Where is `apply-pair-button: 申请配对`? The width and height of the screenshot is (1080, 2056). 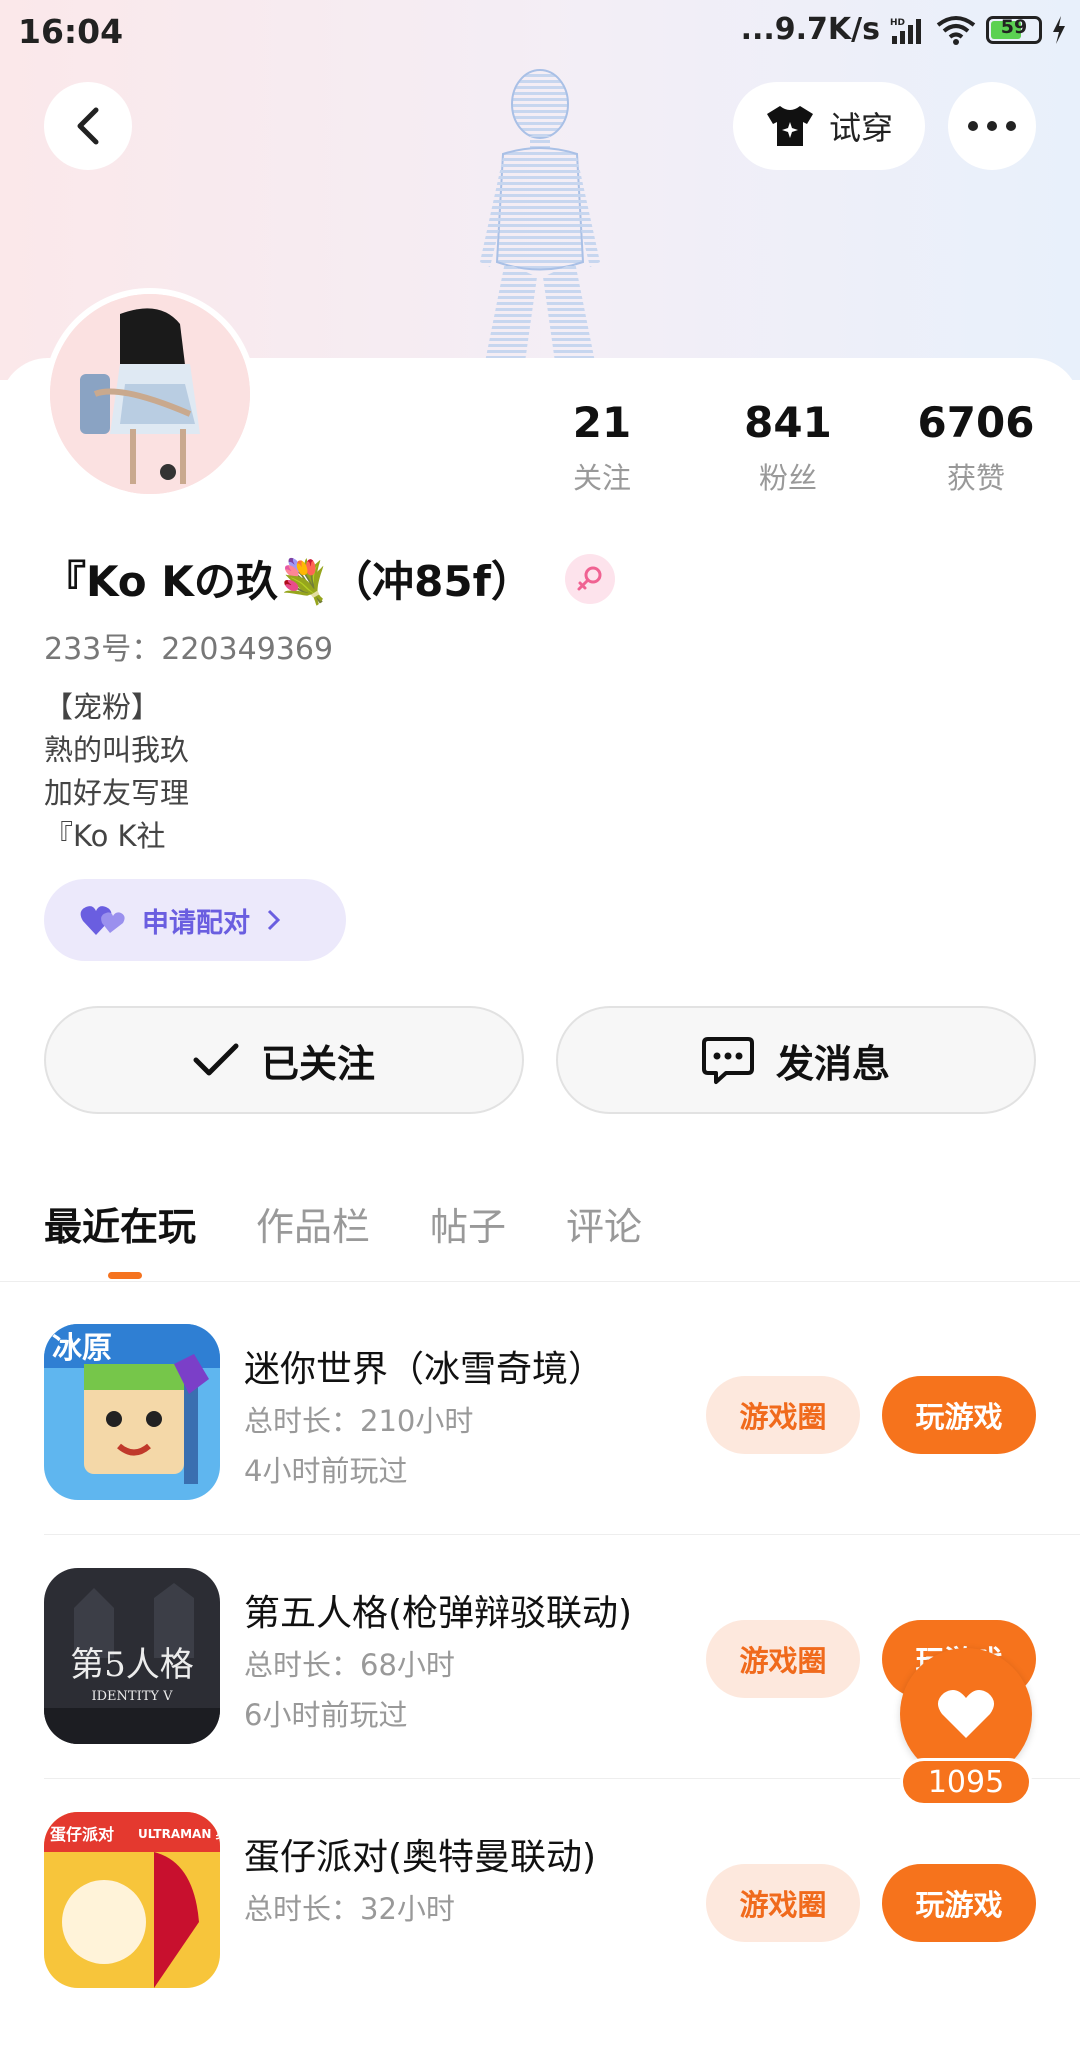 apply-pair-button: 申请配对 is located at coordinates (195, 920).